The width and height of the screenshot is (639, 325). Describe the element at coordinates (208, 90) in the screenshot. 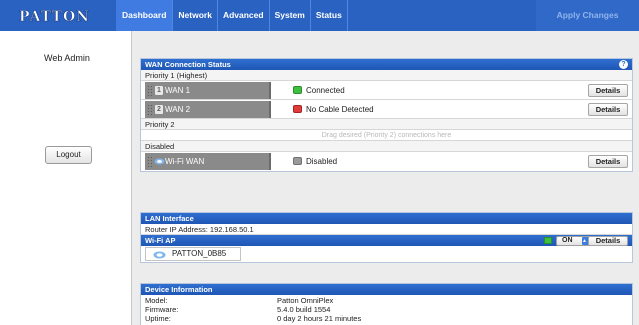

I see `wan-1-drag-handle: 1 WAN 1` at that location.